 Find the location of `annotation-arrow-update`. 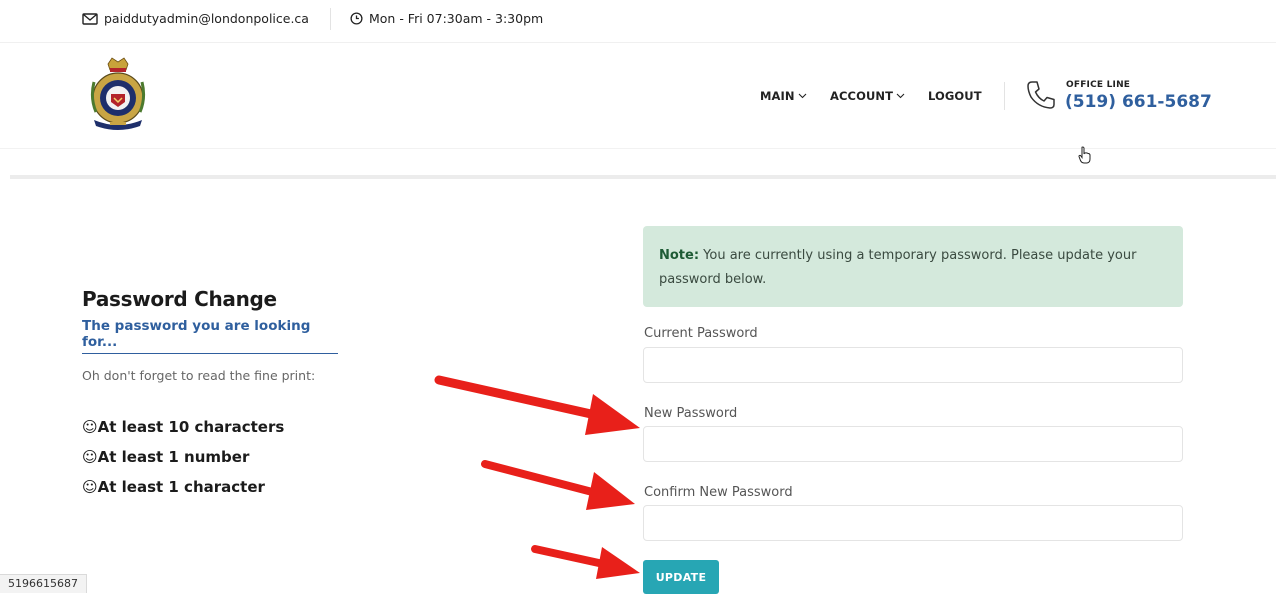

annotation-arrow-update is located at coordinates (585, 562).